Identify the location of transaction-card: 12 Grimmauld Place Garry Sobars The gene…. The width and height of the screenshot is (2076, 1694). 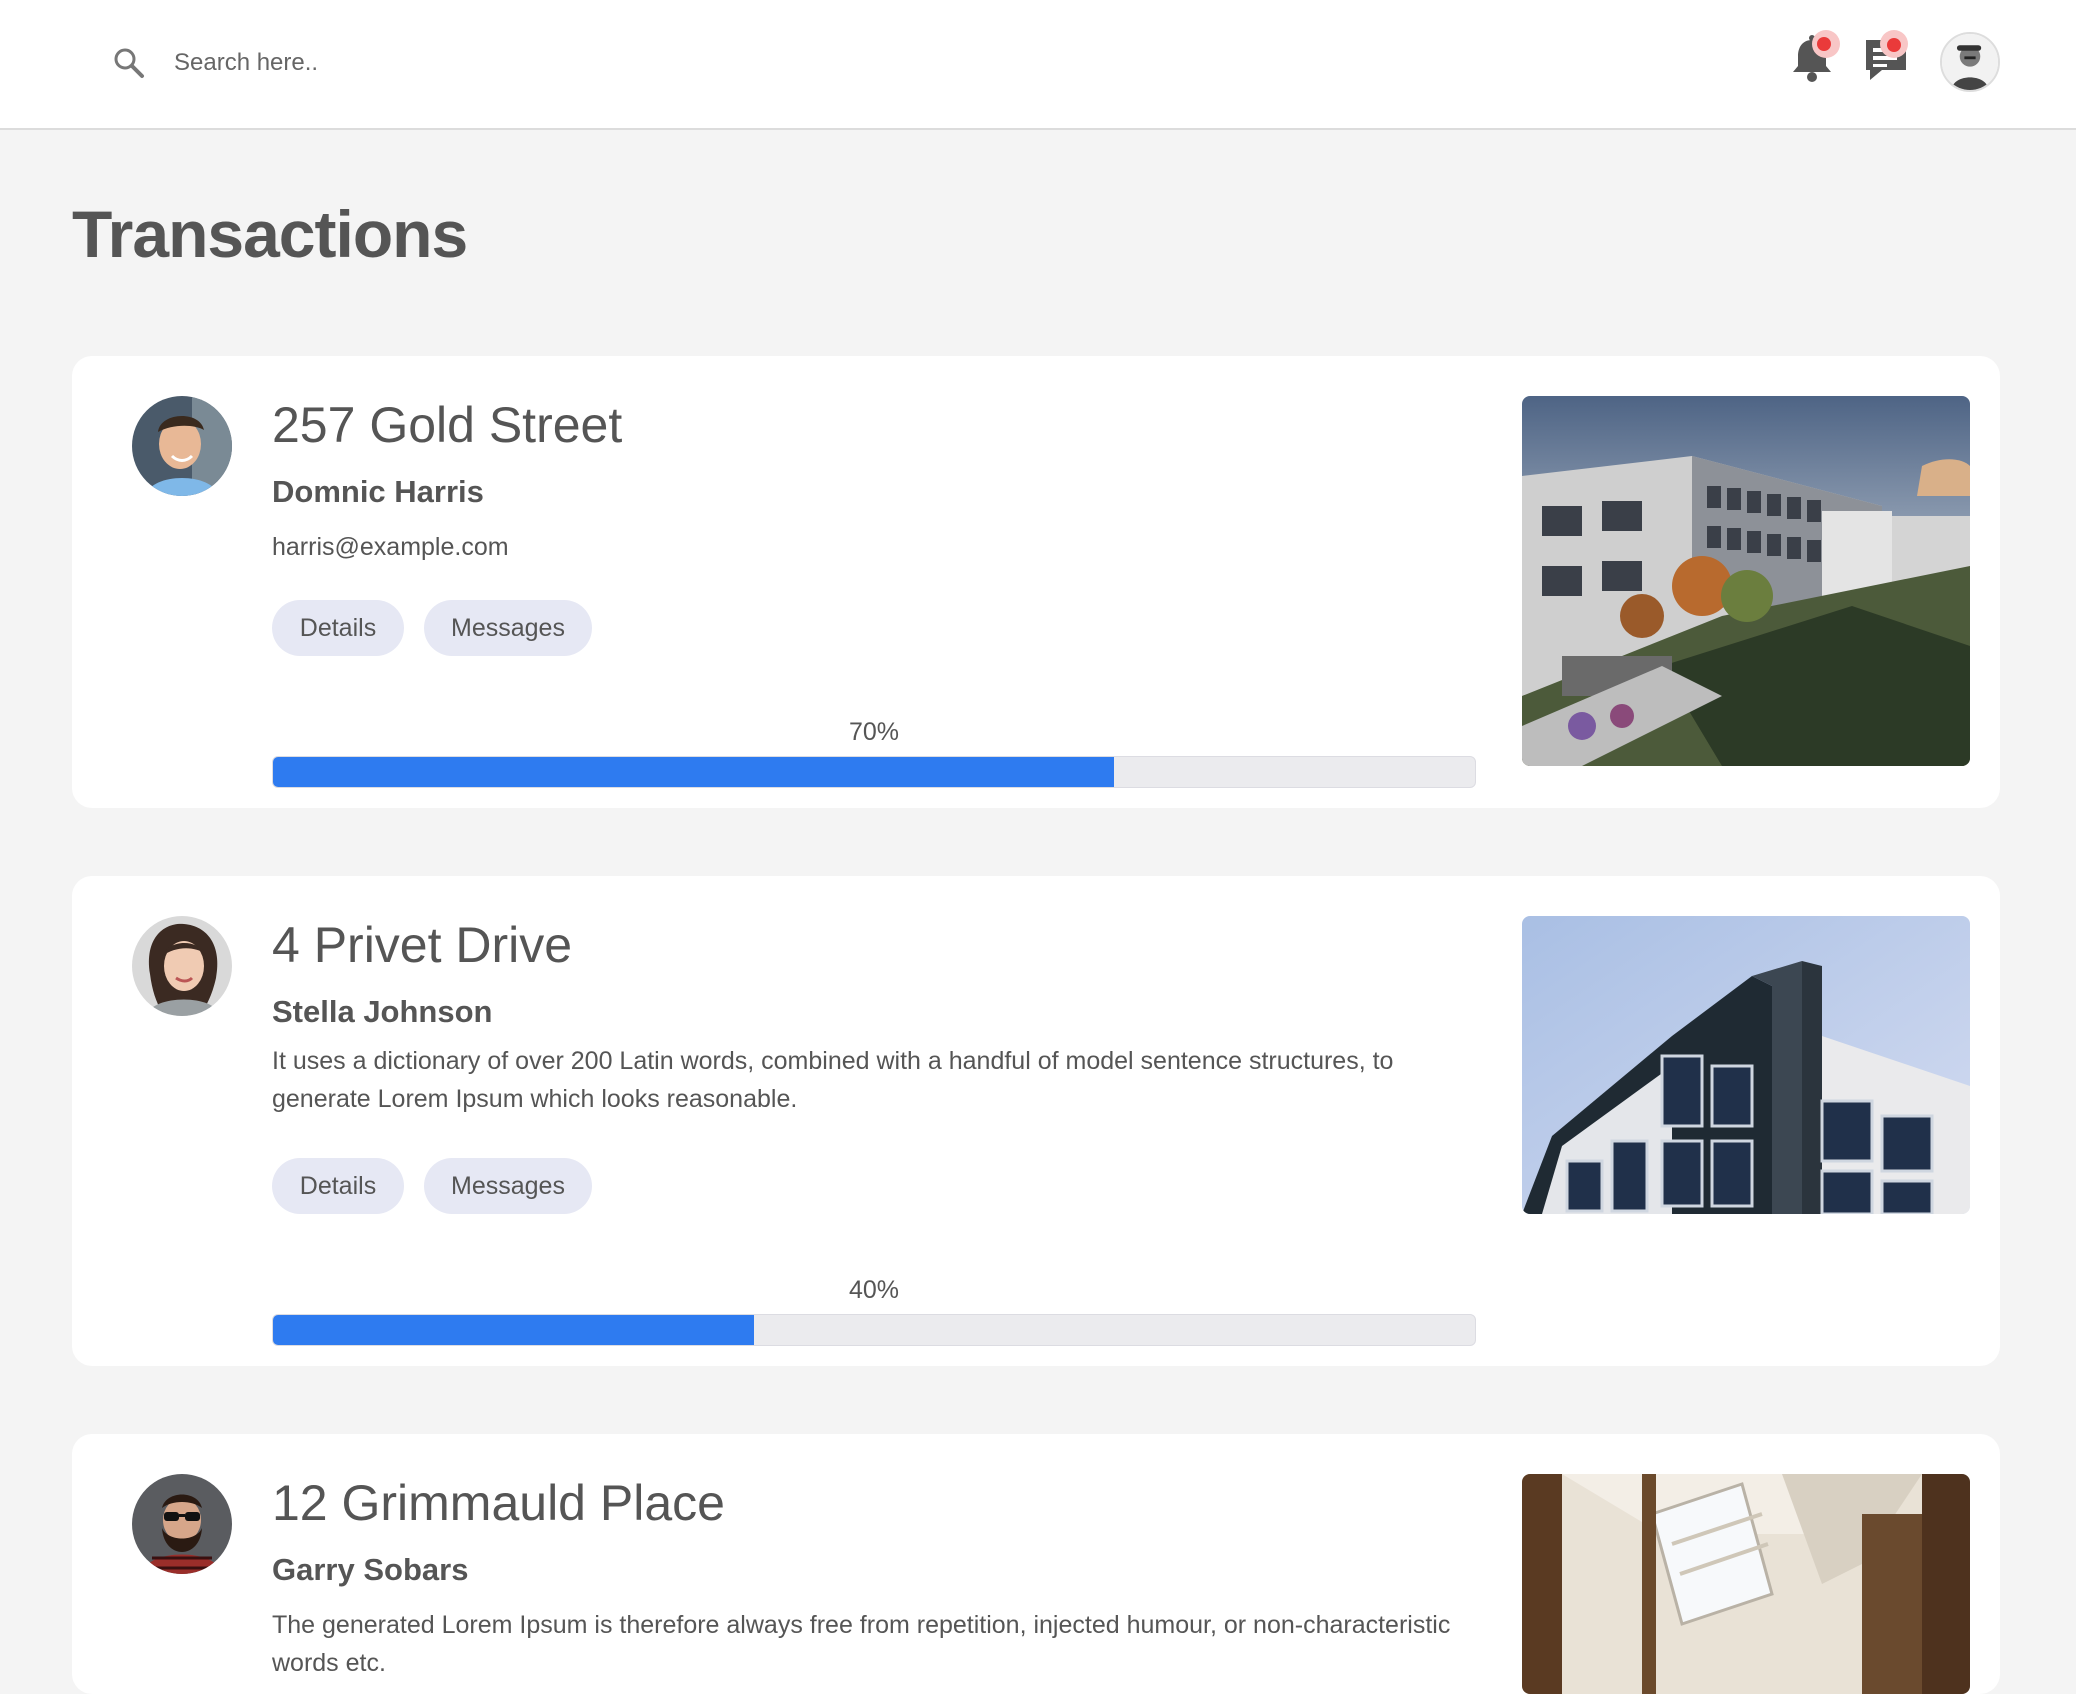
(1036, 1564).